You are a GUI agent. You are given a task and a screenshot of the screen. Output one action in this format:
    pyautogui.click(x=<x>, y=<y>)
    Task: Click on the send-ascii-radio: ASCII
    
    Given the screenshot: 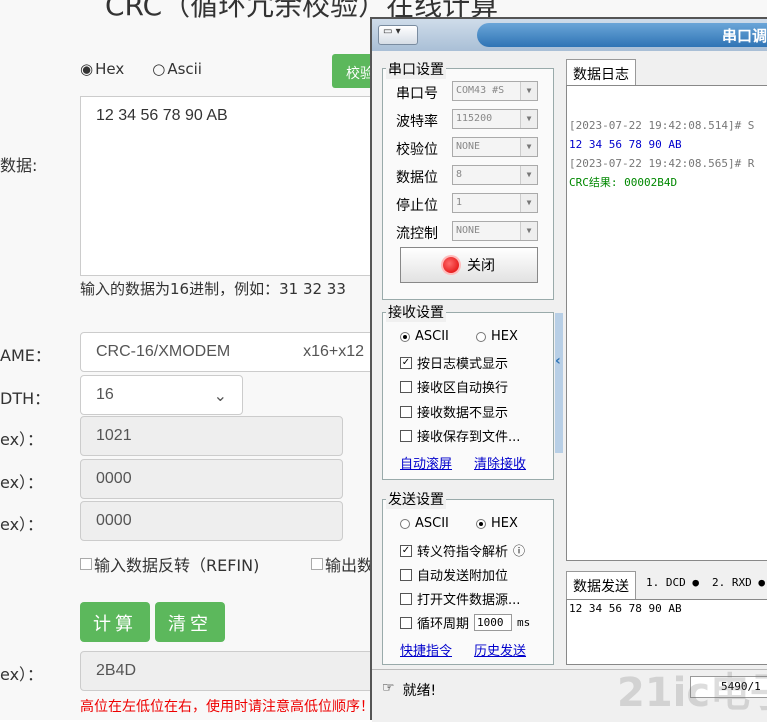 What is the action you would take?
    pyautogui.click(x=424, y=523)
    